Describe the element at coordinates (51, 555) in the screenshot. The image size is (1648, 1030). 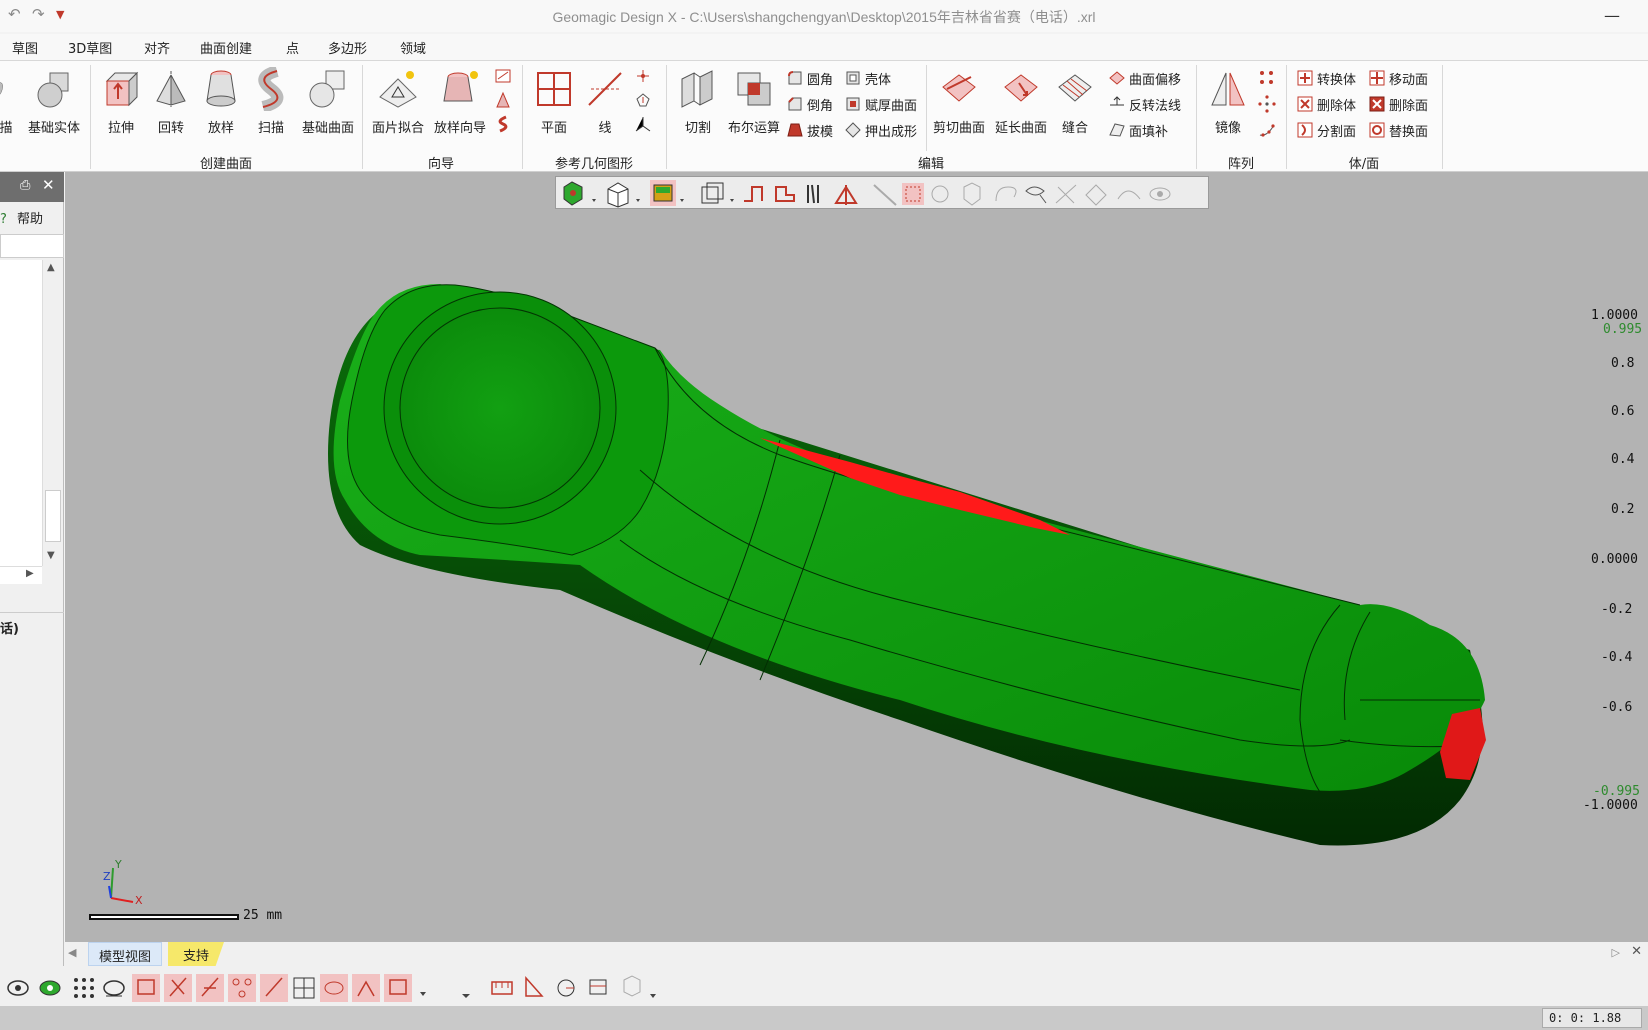
I see `scroll-down-icon: ▼` at that location.